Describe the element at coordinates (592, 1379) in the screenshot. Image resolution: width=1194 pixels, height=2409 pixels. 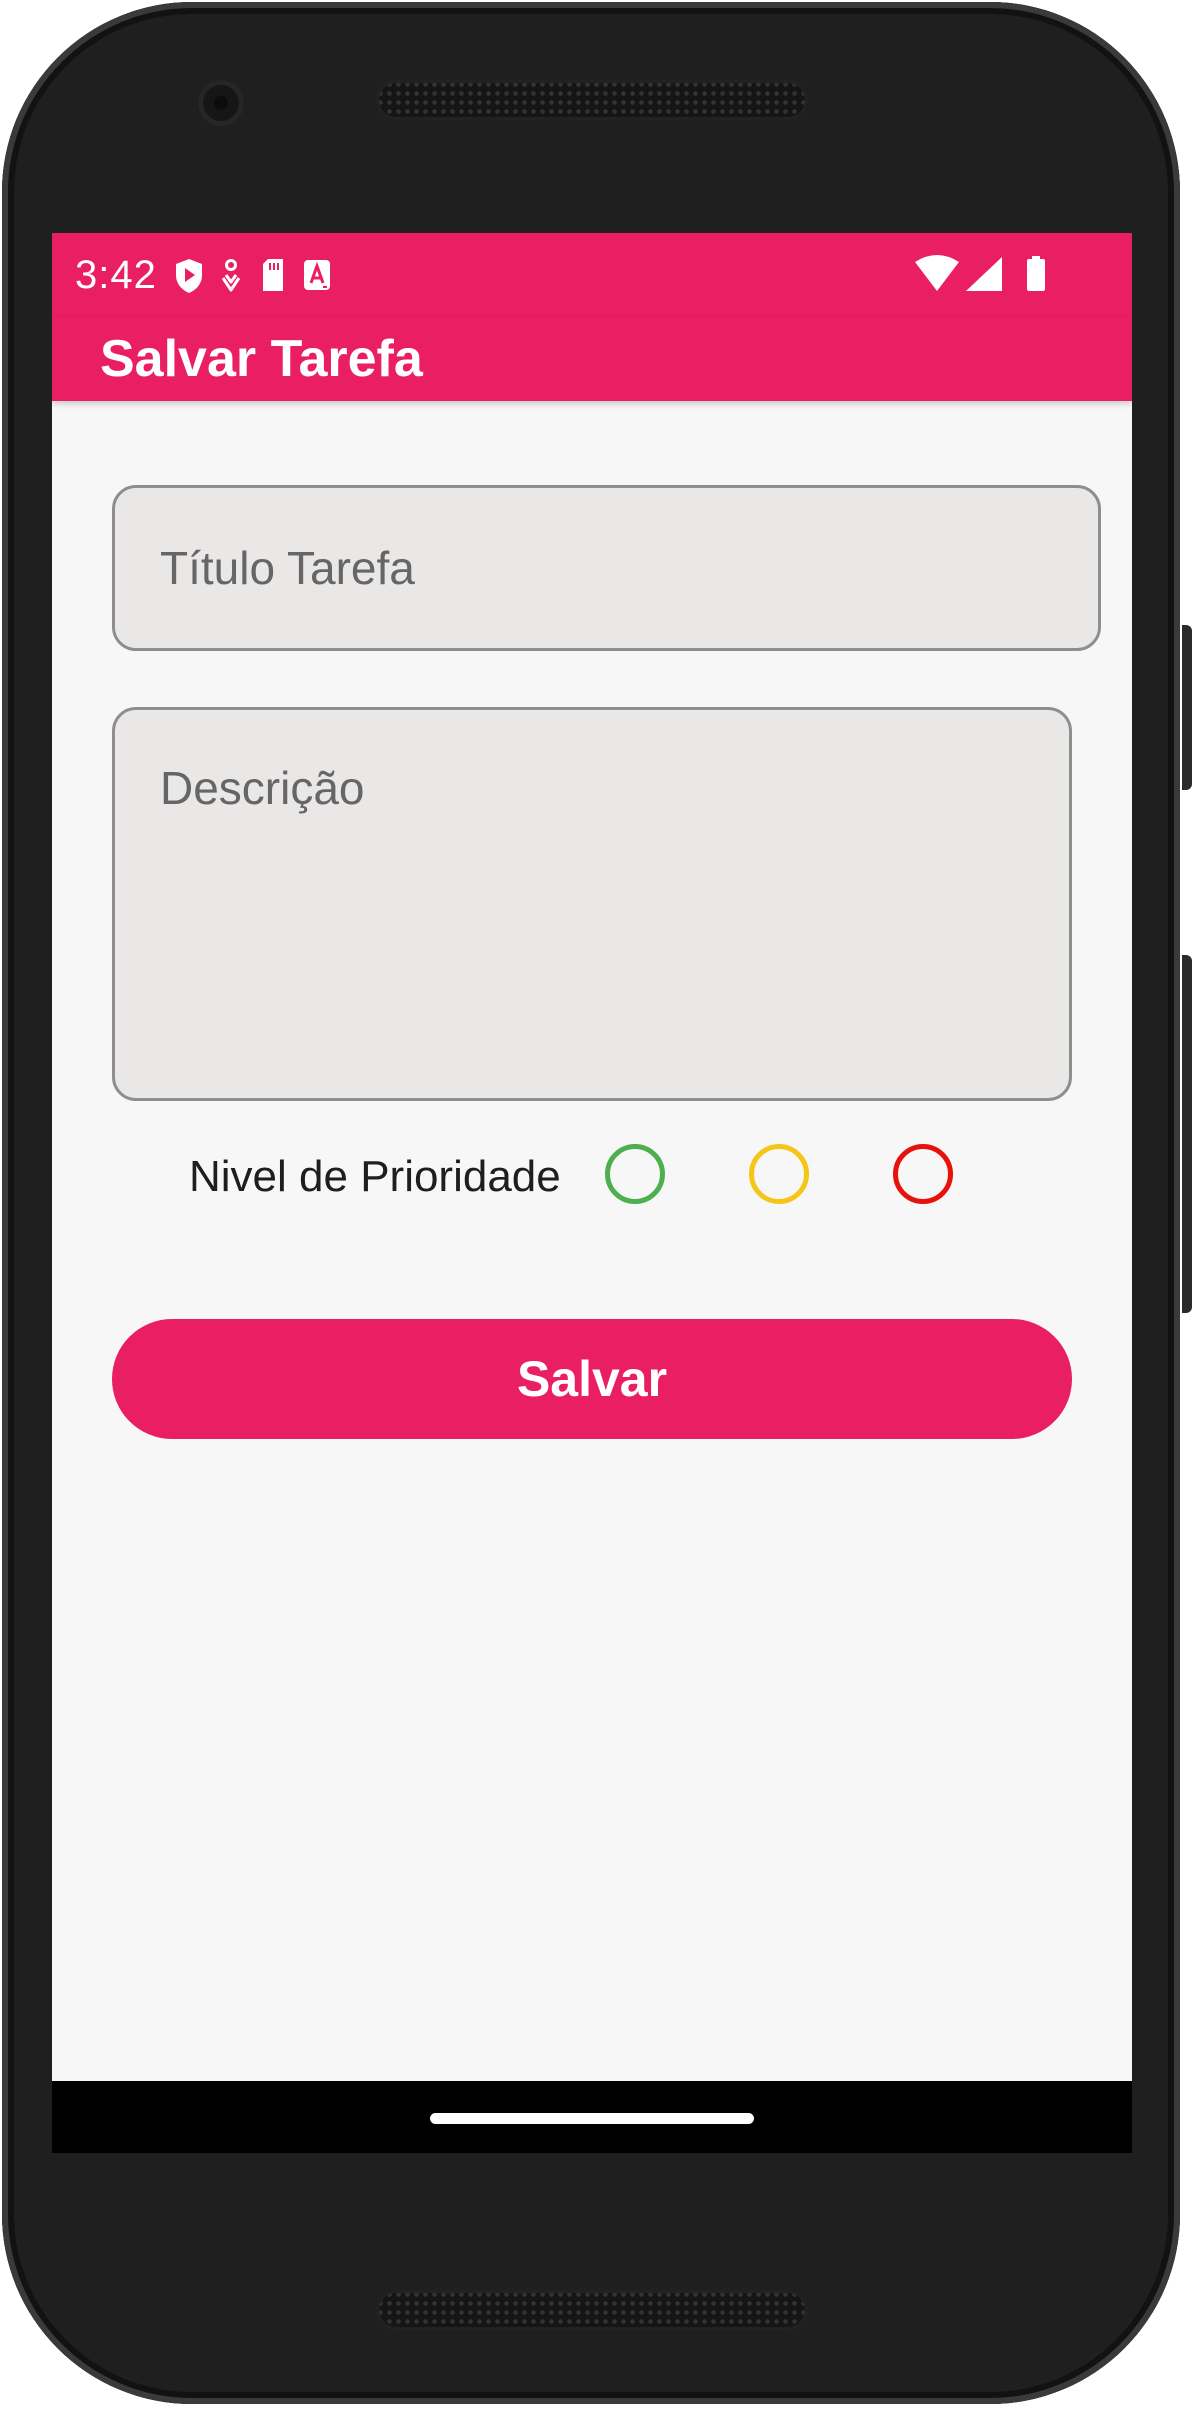
I see `save-button: Salvar` at that location.